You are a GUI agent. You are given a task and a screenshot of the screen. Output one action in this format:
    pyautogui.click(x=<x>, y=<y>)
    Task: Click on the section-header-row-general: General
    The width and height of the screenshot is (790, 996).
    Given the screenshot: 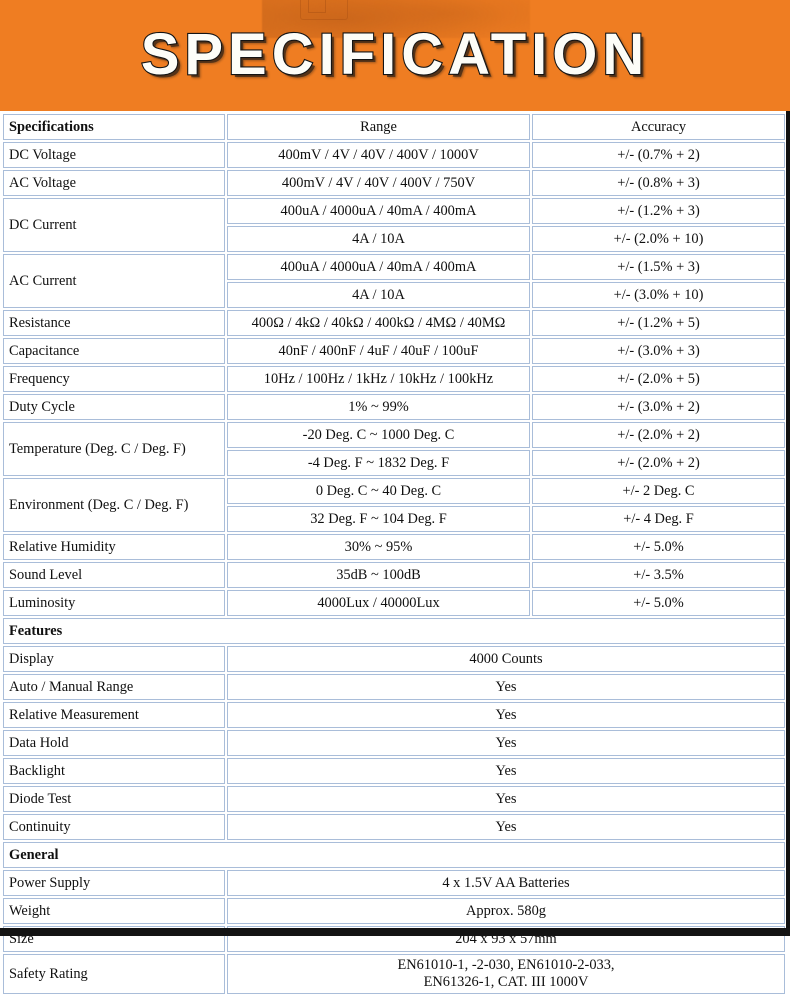 What is the action you would take?
    pyautogui.click(x=394, y=855)
    